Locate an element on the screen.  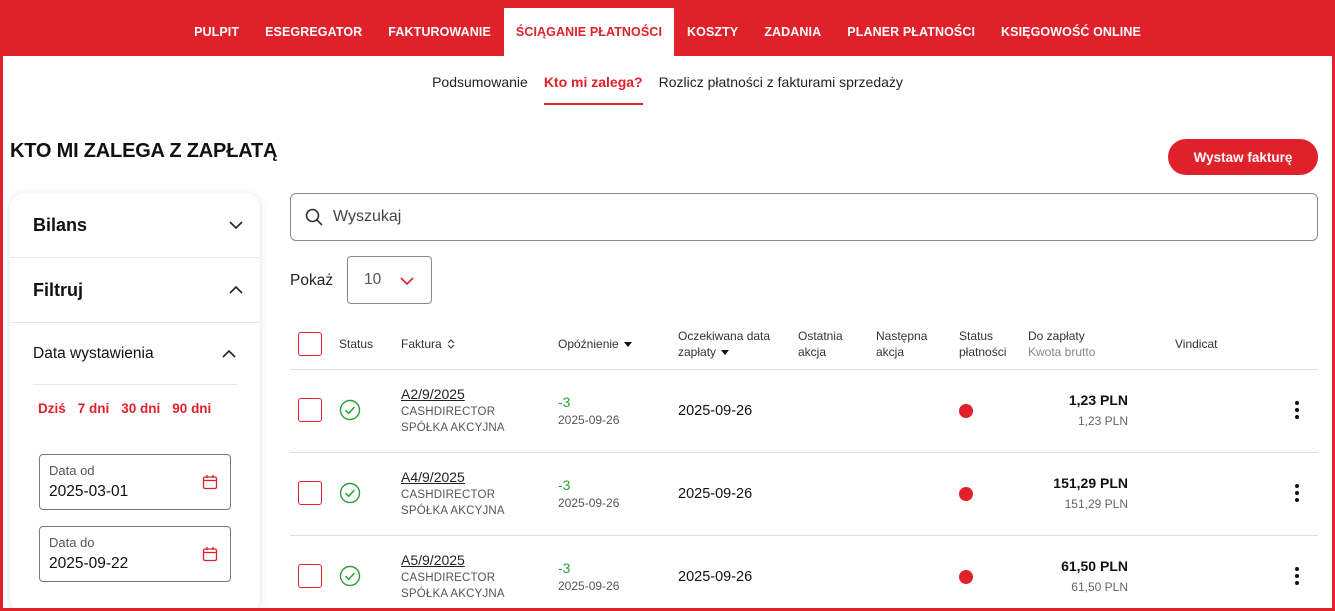
search-input is located at coordinates (783, 217).